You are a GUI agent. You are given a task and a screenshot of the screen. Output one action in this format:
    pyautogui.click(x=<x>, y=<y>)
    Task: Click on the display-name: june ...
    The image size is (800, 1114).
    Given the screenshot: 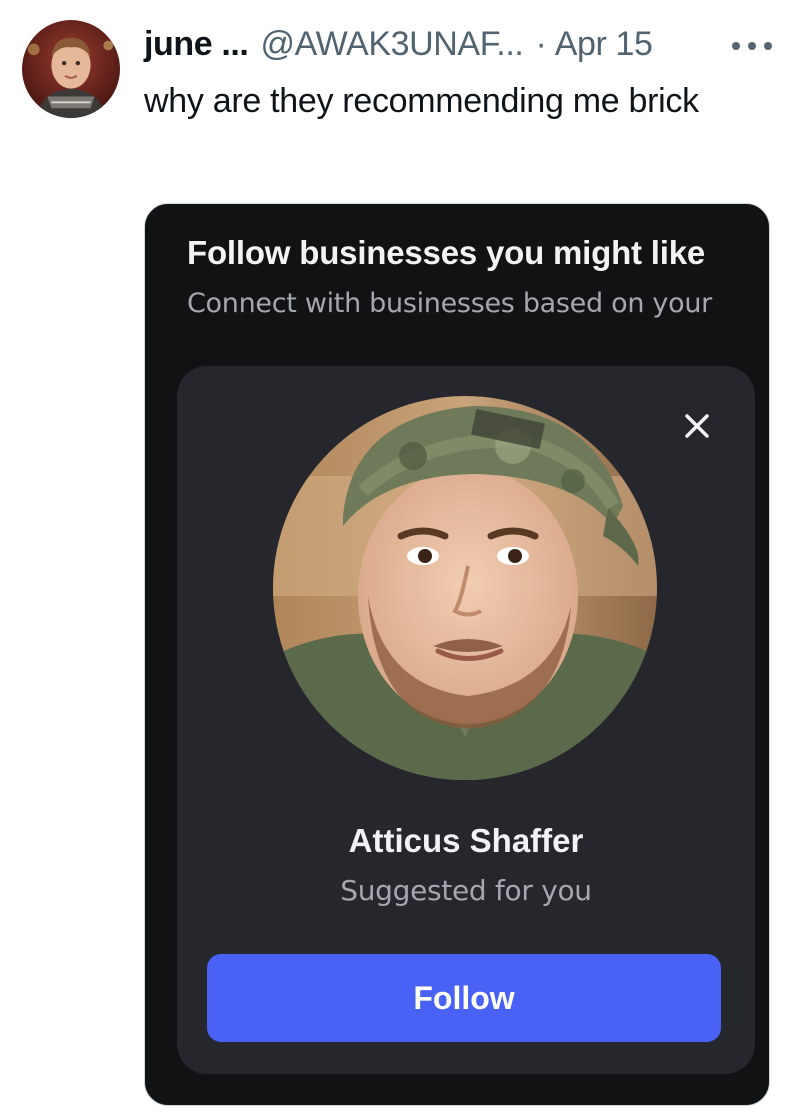 What is the action you would take?
    pyautogui.click(x=196, y=44)
    